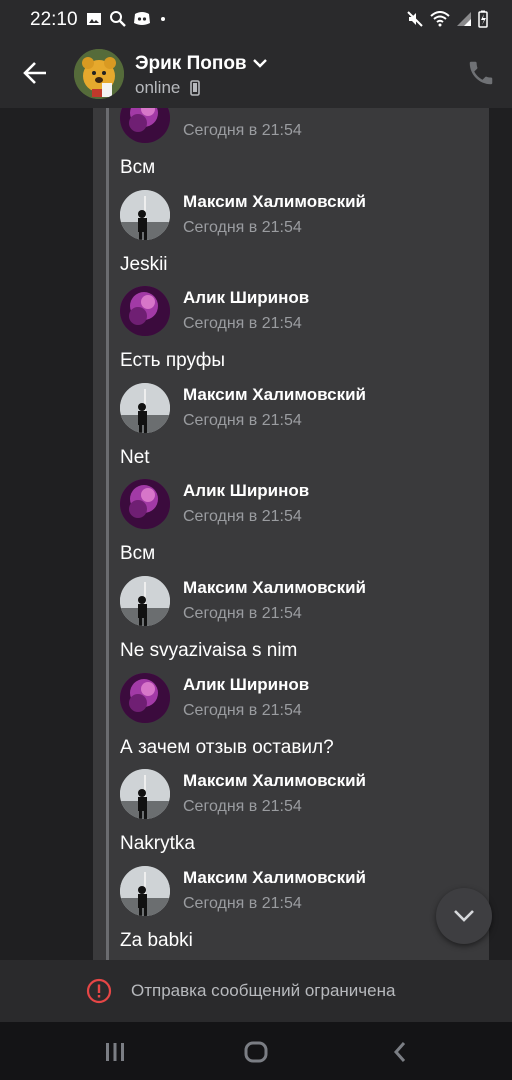  I want to click on phone-icon, so click(481, 73).